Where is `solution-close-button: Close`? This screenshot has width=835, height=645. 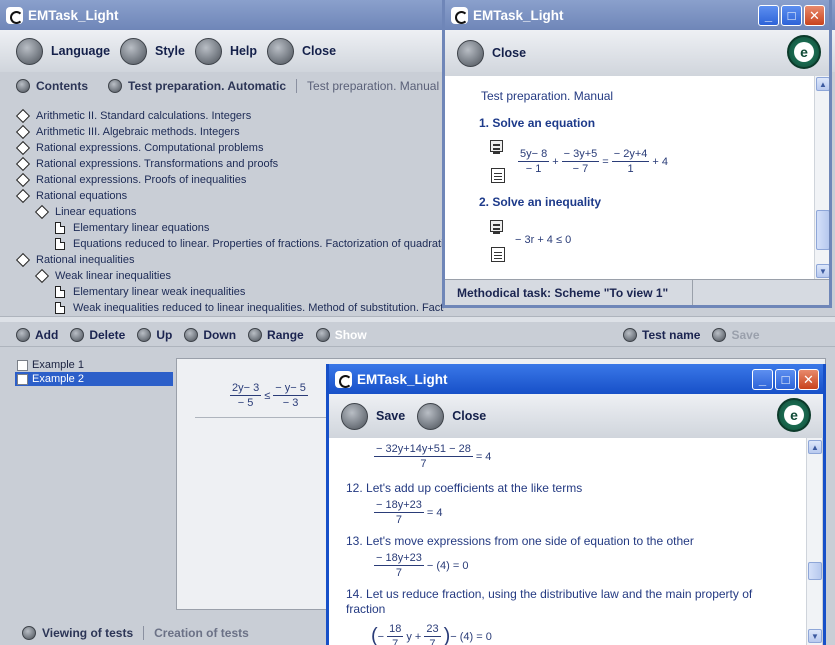
solution-close-button: Close is located at coordinates (451, 416).